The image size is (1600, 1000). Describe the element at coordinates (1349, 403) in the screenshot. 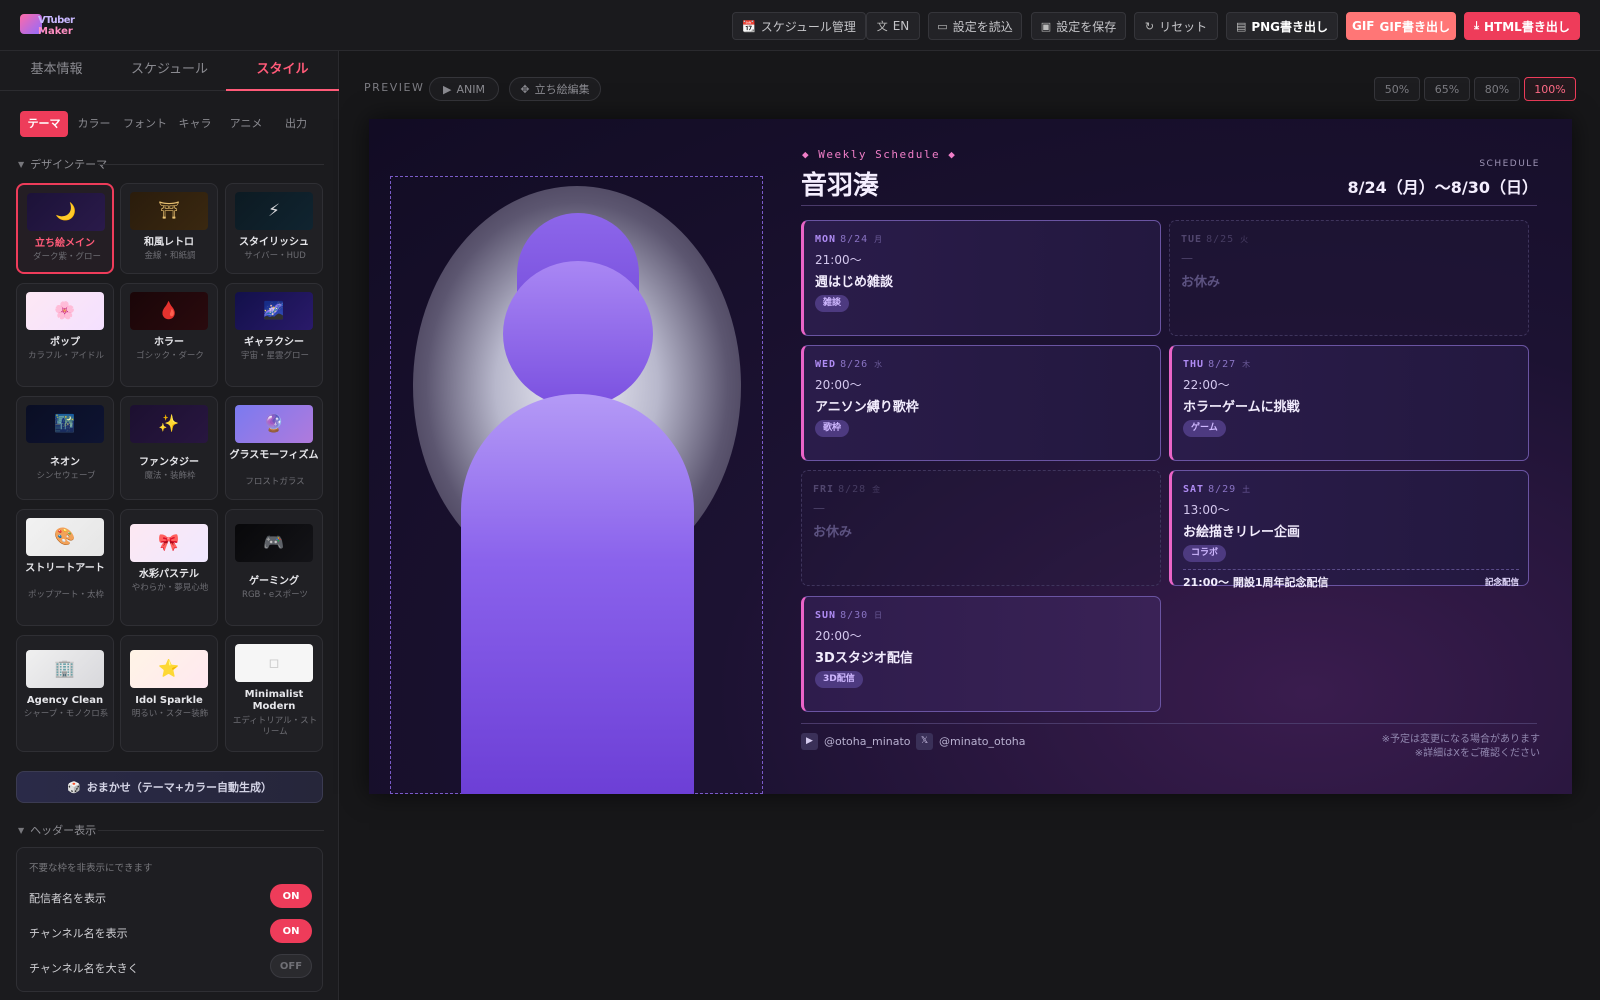

I see `day-card-thu: THU 8/27 木 22:00〜 ホラーゲームに挑戦 ゲーム` at that location.